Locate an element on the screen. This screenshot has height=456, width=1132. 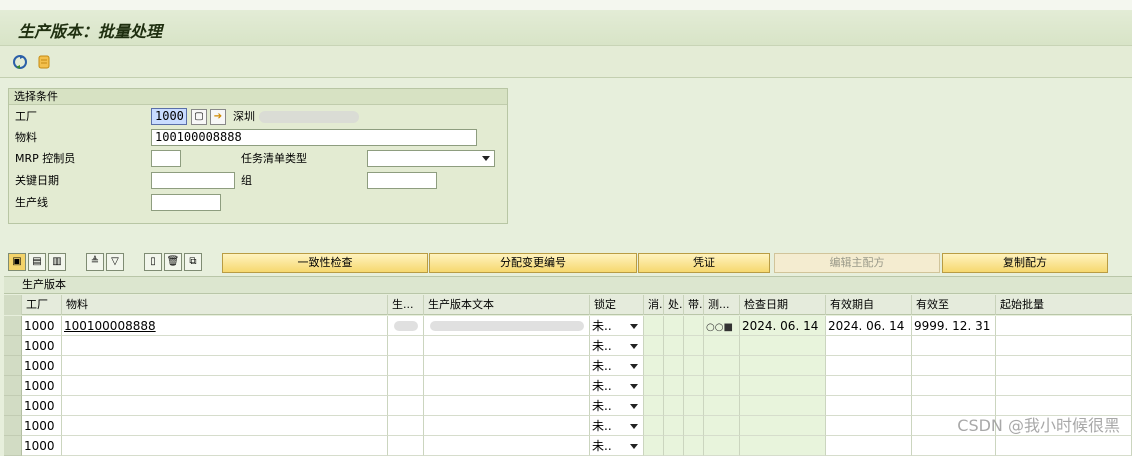
col-start-lot: 起始批量 is located at coordinates (1064, 305).